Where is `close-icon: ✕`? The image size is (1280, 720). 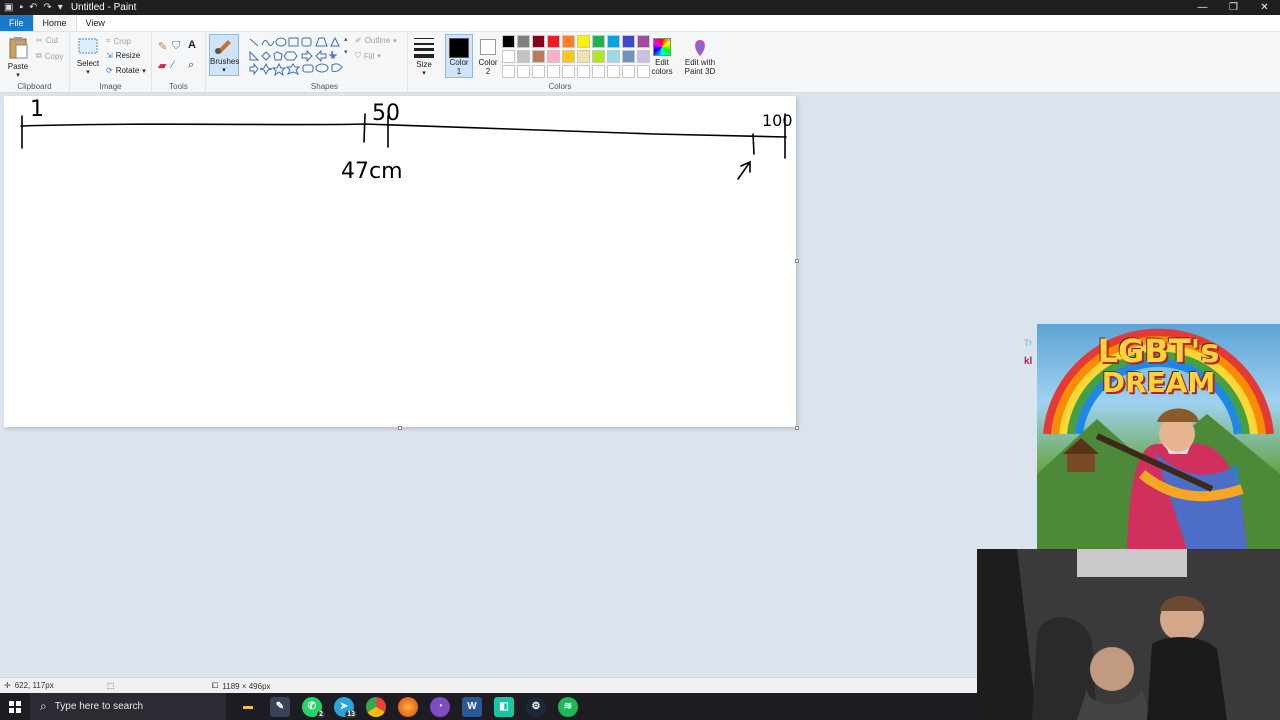 close-icon: ✕ is located at coordinates (1264, 7).